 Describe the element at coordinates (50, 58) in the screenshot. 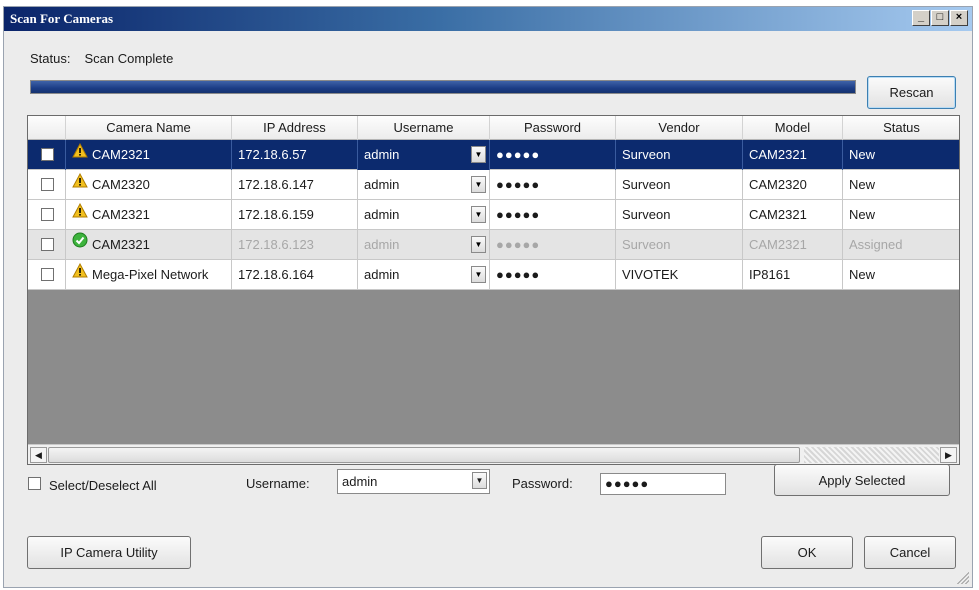

I see `status-label: Status:` at that location.